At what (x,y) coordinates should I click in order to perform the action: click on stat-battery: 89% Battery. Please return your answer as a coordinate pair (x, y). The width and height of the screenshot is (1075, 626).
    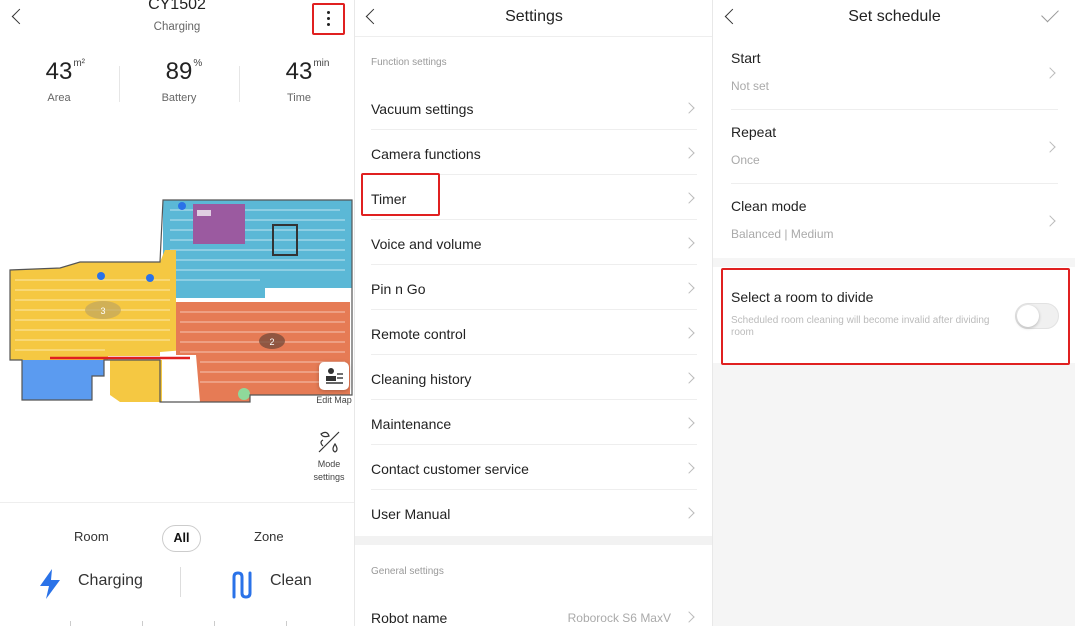
    Looking at the image, I should click on (179, 81).